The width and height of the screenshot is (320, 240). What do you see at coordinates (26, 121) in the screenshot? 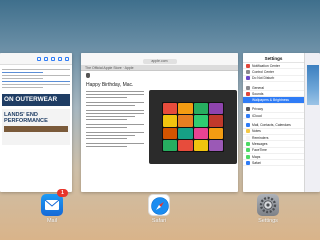
I see `ad-line-2: PERFORMANCE` at bounding box center [26, 121].